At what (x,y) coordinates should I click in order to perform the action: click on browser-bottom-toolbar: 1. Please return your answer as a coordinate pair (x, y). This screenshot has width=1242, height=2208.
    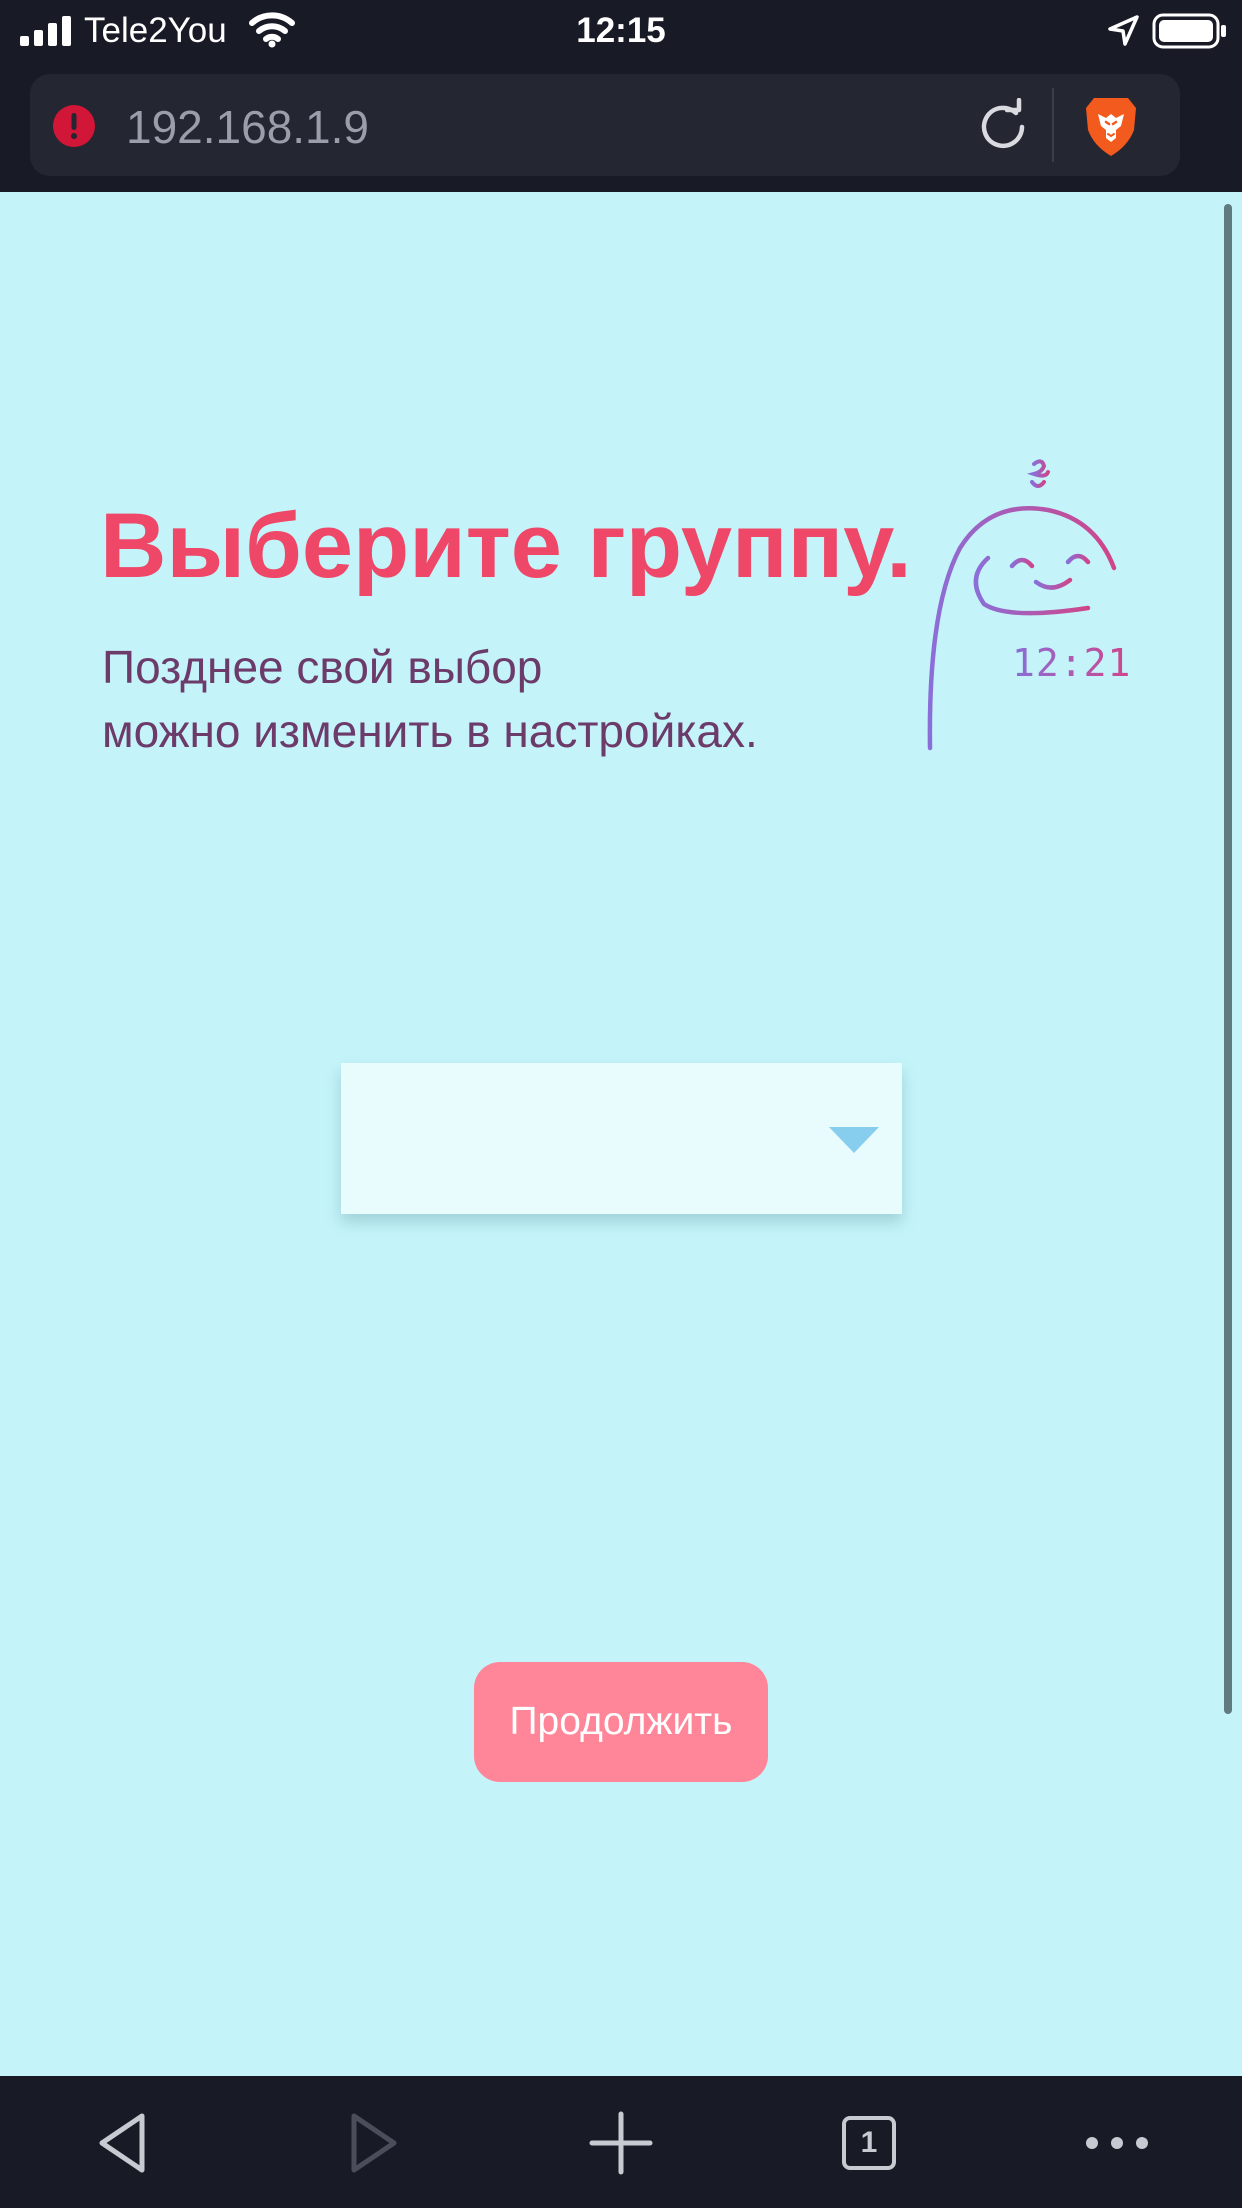
    Looking at the image, I should click on (621, 2142).